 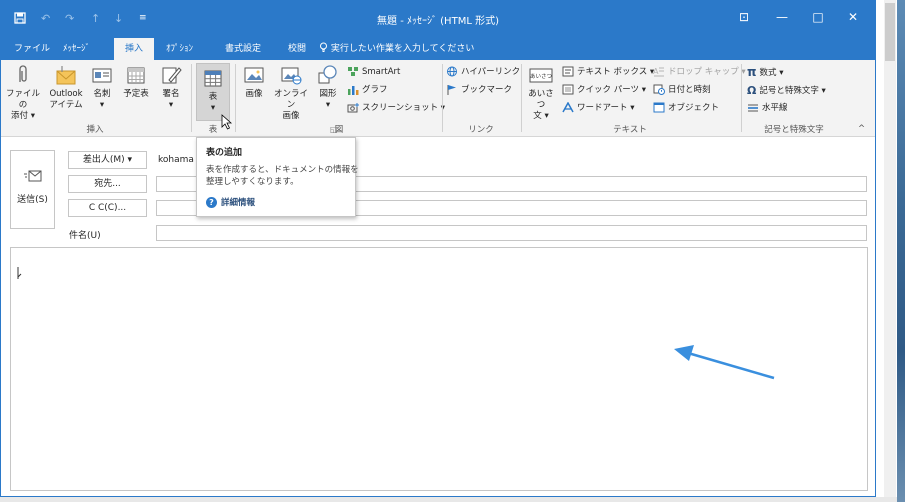 What do you see at coordinates (608, 72) in the screenshot?
I see `text-box-button: テキスト ボックス ▾` at bounding box center [608, 72].